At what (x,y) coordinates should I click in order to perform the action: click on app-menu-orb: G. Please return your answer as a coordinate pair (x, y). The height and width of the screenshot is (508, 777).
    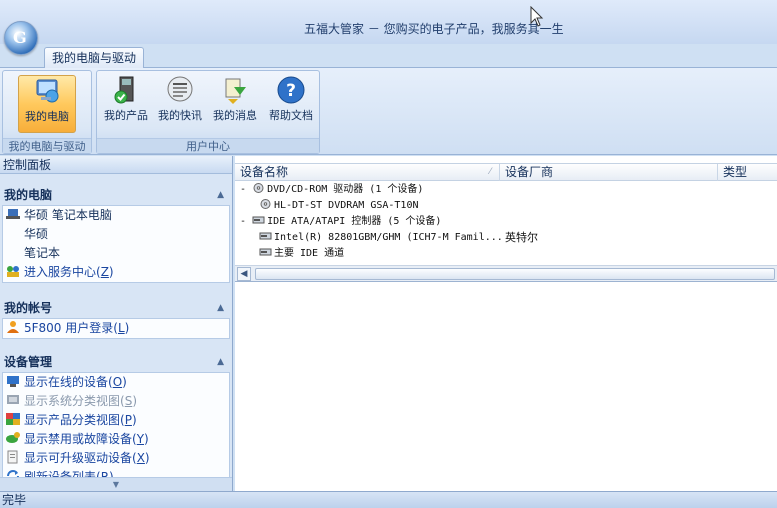
    Looking at the image, I should click on (21, 38).